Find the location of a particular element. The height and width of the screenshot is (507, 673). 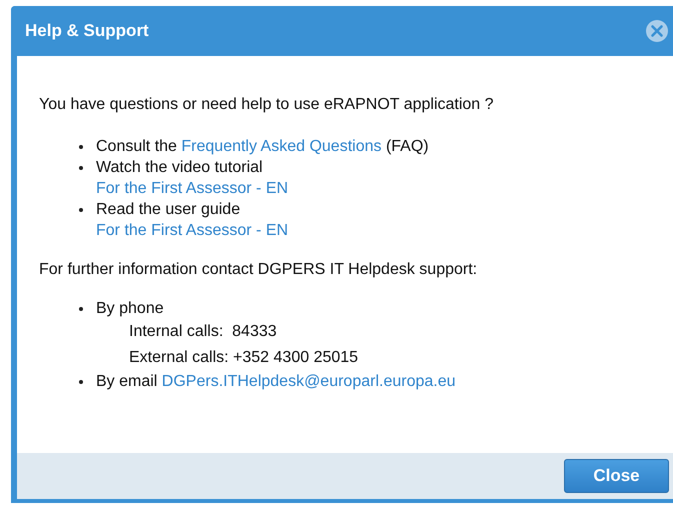

link: Frequently Asked Questions is located at coordinates (281, 146).